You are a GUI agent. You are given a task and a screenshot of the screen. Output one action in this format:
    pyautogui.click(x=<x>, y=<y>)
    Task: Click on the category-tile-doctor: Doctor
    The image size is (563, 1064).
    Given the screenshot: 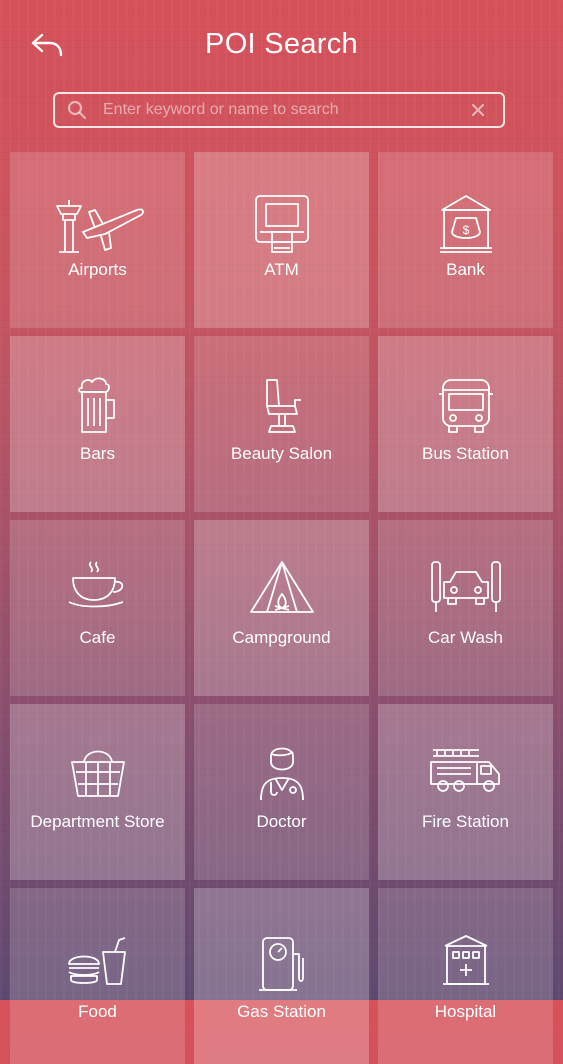 What is the action you would take?
    pyautogui.click(x=281, y=792)
    